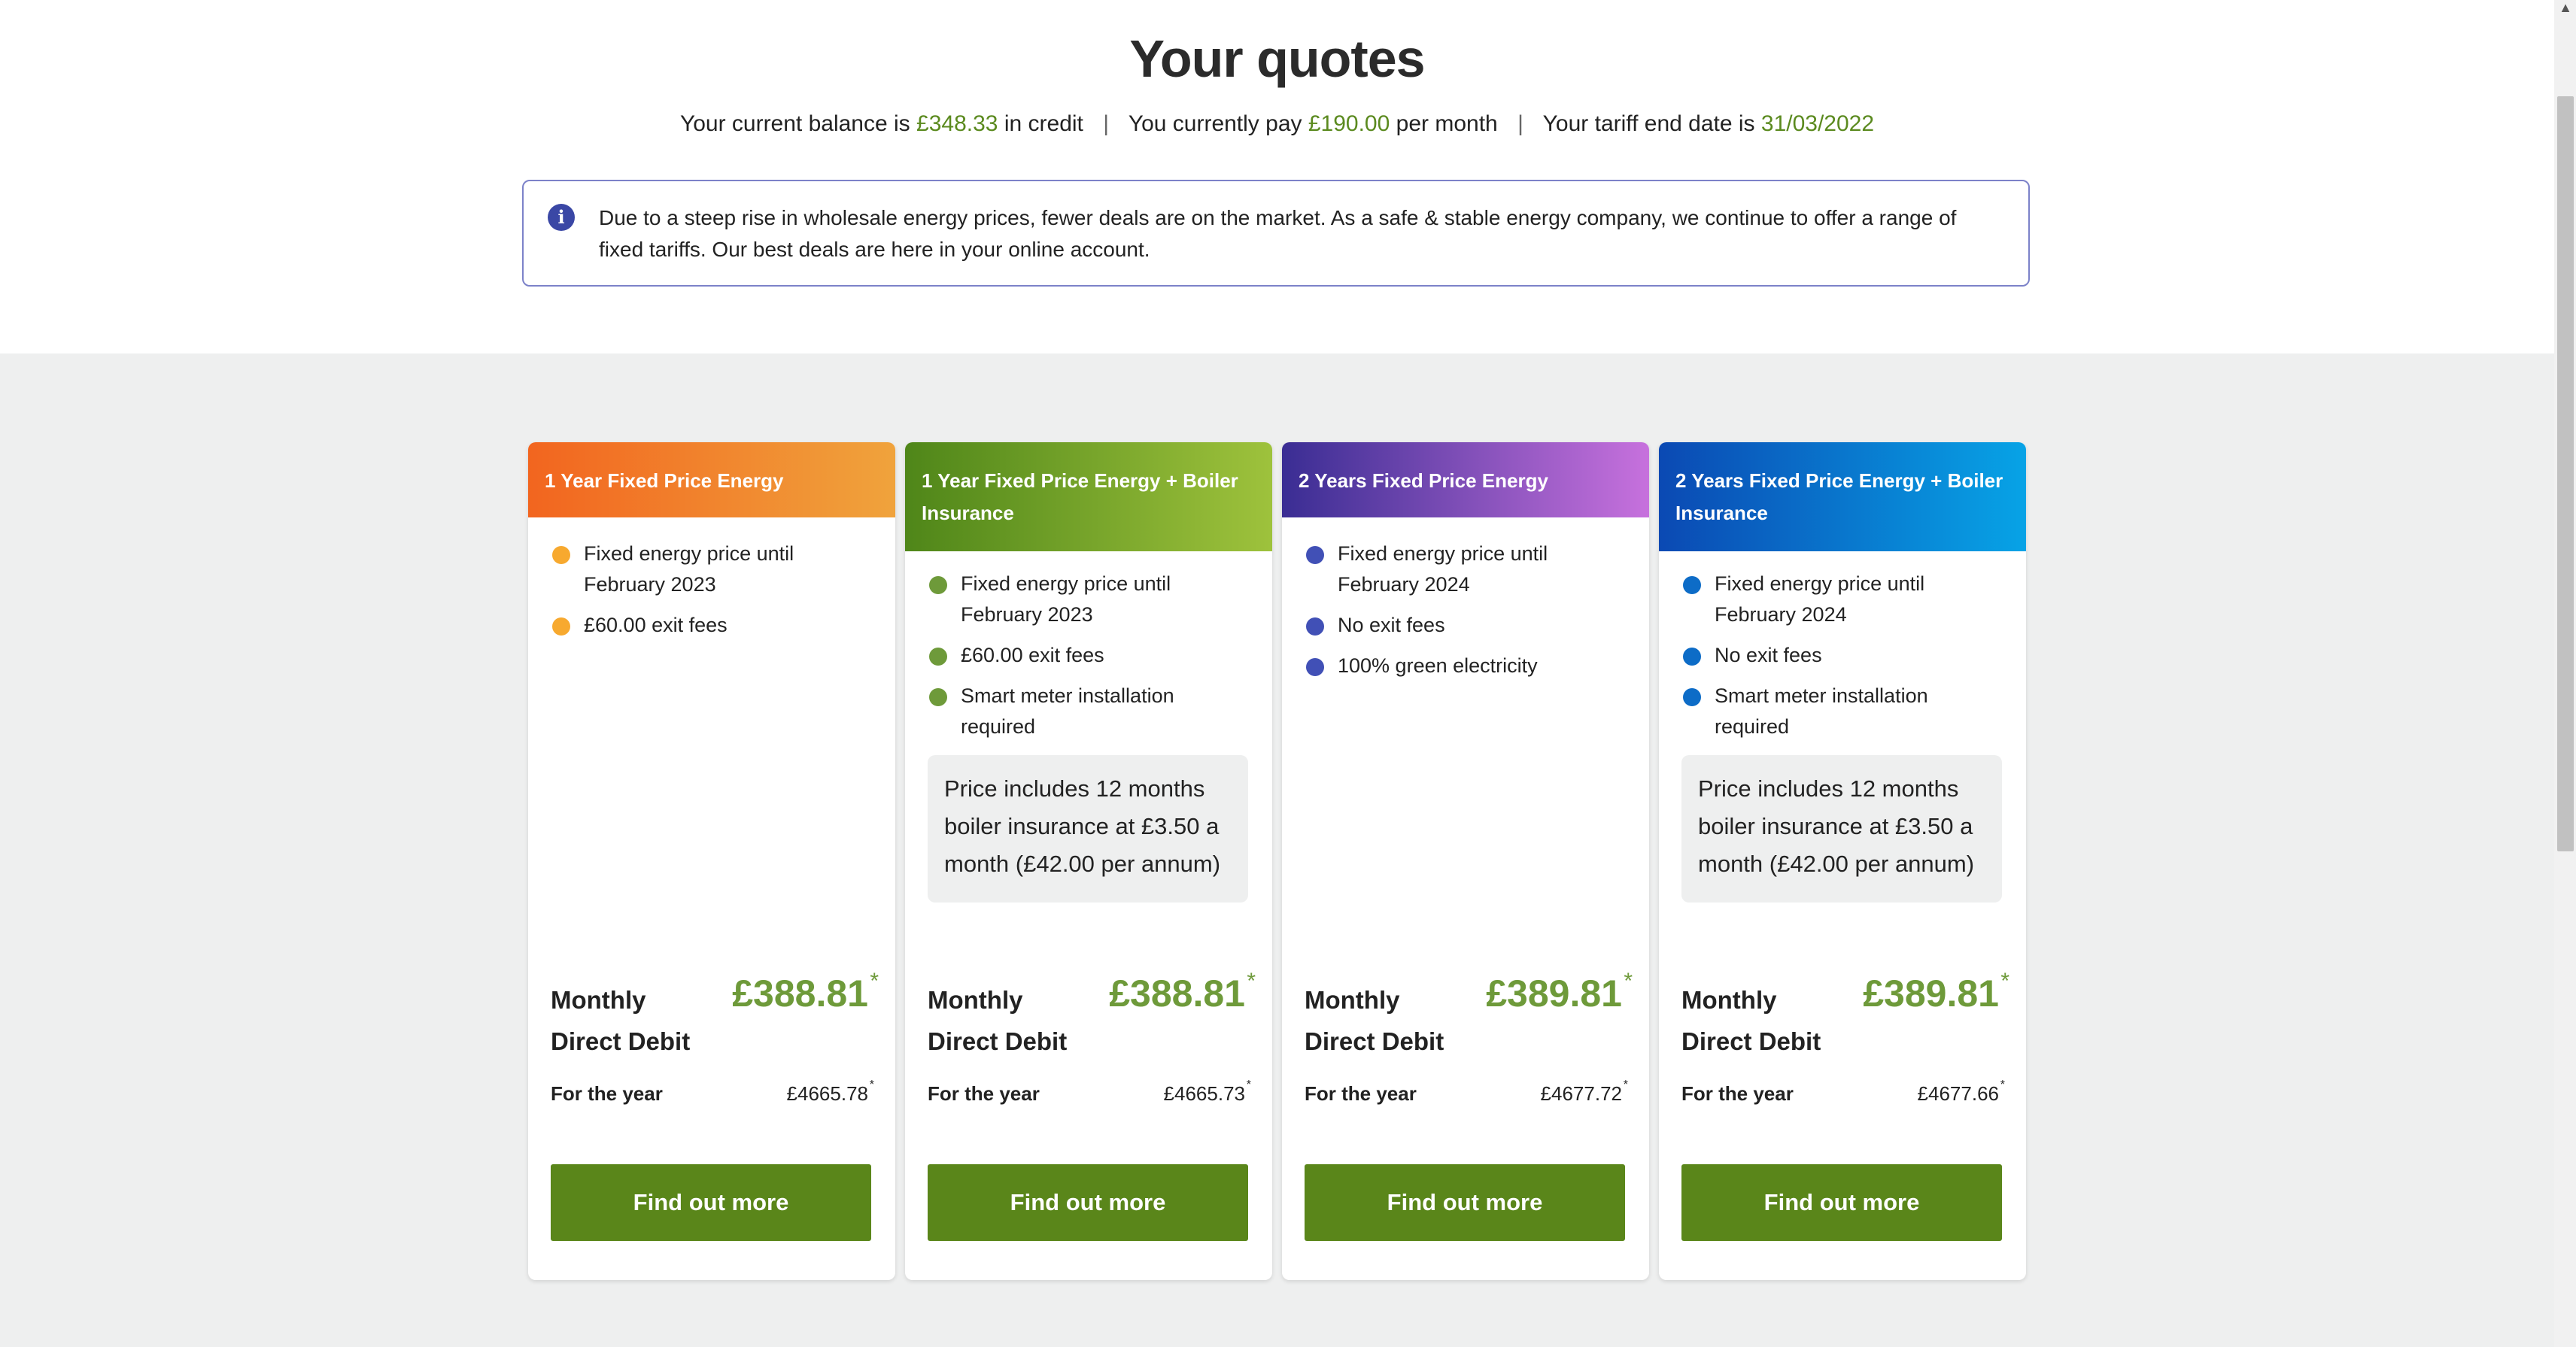 Image resolution: width=2576 pixels, height=1347 pixels. Describe the element at coordinates (1581, 1093) in the screenshot. I see `year-price: £4677.72` at that location.